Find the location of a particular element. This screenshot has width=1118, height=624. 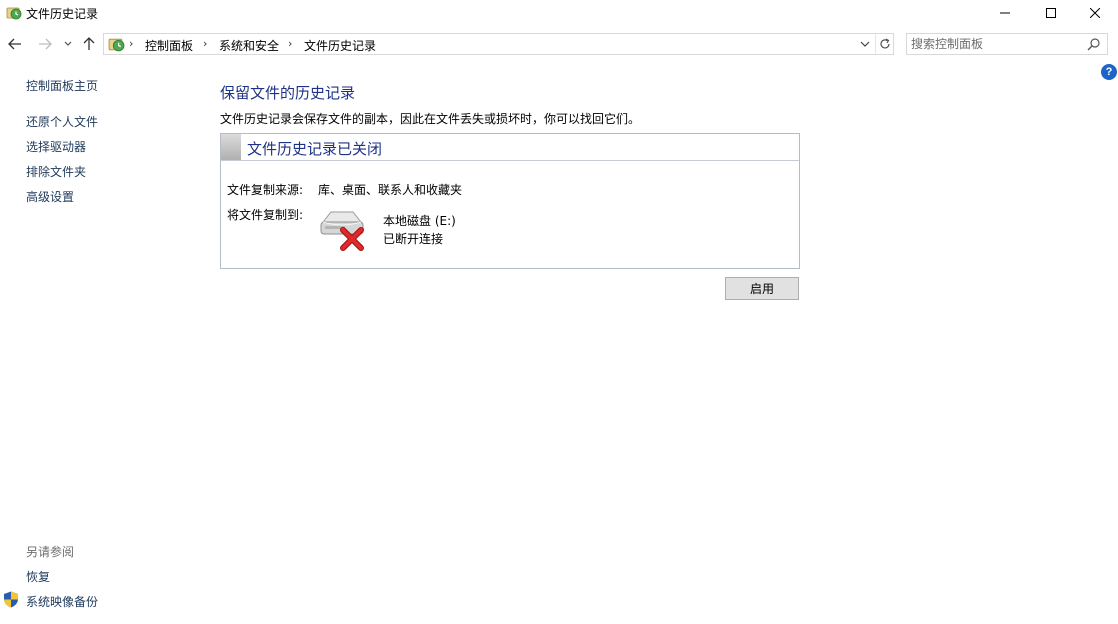

search-input is located at coordinates (996, 44).